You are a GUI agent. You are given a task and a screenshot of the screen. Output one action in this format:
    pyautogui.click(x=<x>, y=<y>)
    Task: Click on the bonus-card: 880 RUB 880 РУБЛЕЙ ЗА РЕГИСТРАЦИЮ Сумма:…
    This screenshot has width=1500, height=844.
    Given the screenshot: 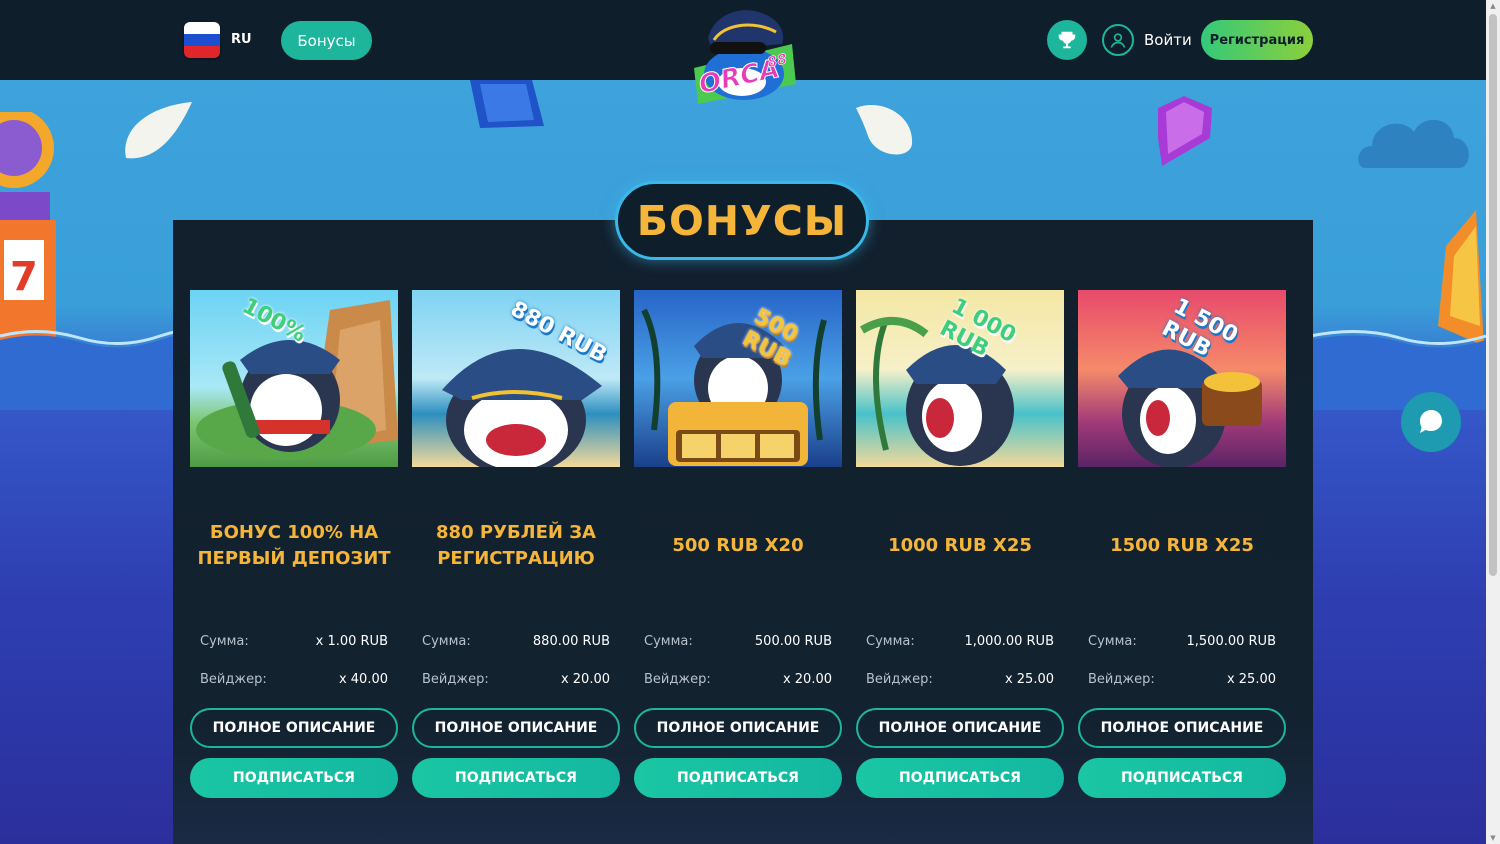 What is the action you would take?
    pyautogui.click(x=516, y=544)
    